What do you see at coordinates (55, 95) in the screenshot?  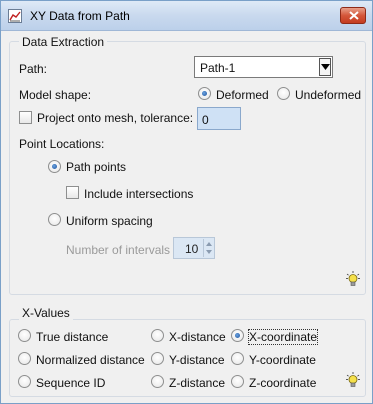 I see `model-shape-label: Model shape:` at bounding box center [55, 95].